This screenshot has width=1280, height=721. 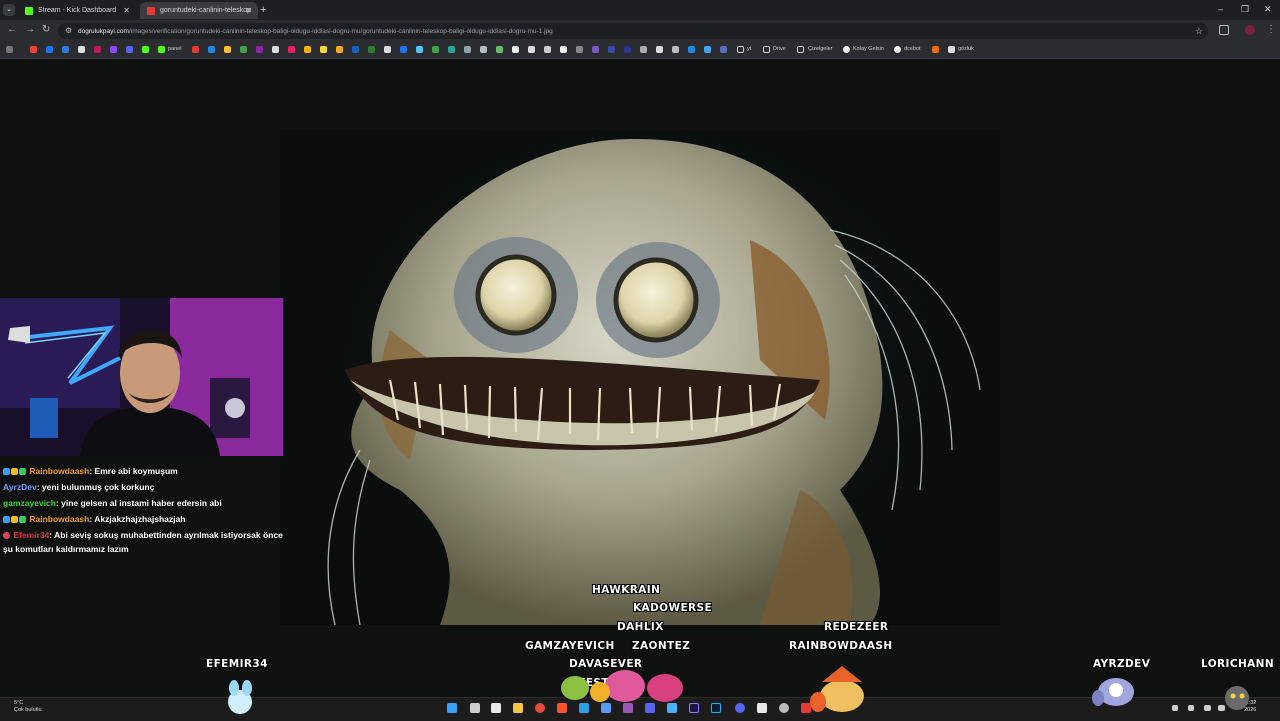 I want to click on brave-icon, so click(x=562, y=708).